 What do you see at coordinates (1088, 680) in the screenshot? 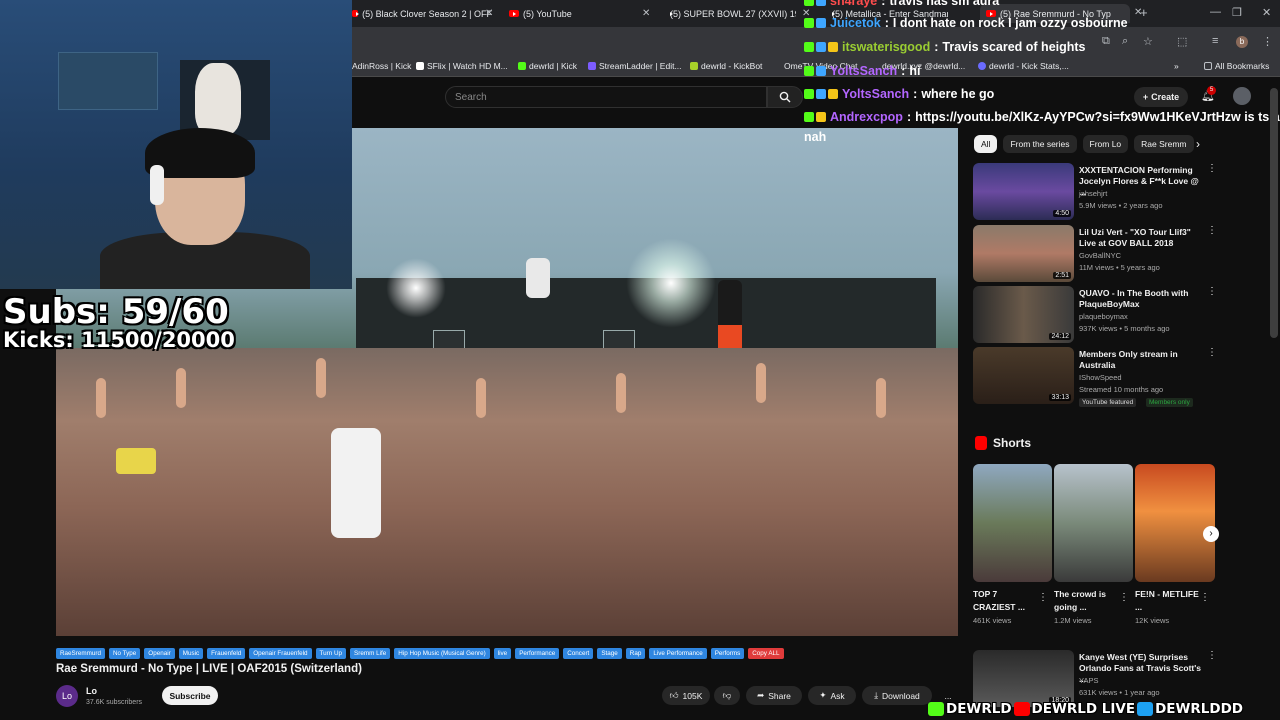
I see `channel-name: YAPS` at bounding box center [1088, 680].